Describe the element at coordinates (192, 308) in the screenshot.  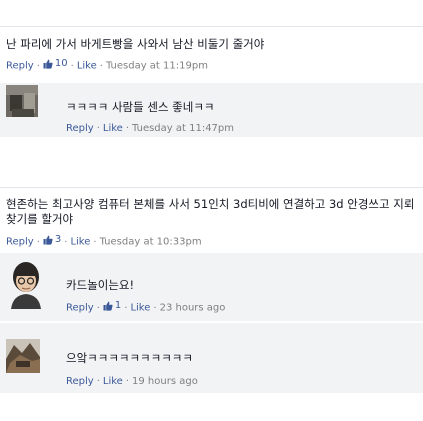
I see `timestamp: 23 hours ago` at that location.